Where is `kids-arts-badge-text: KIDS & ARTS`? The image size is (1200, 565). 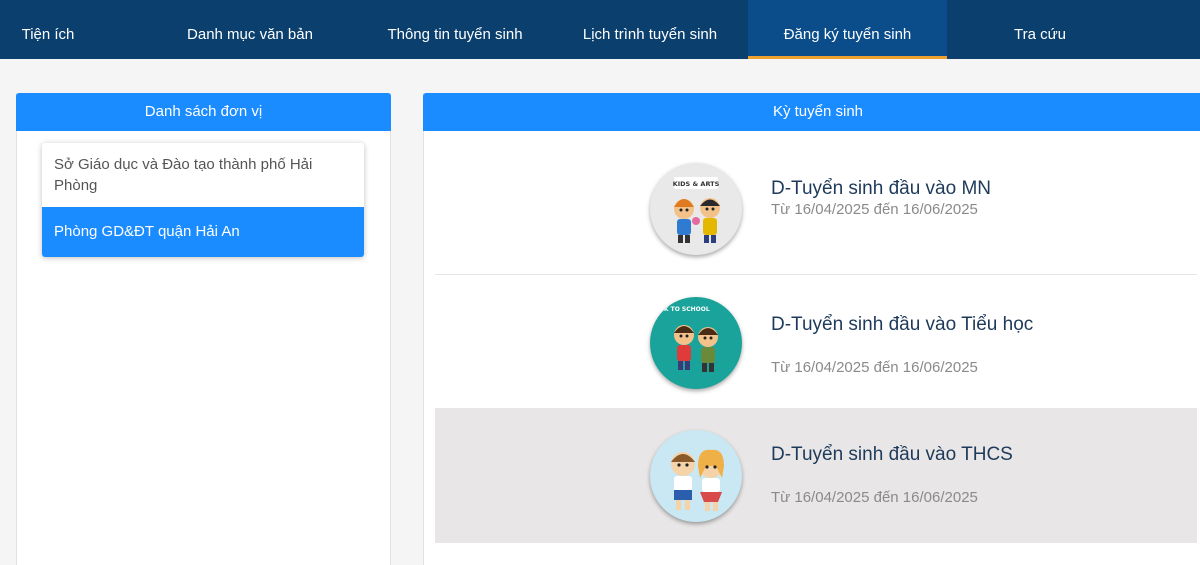
kids-arts-badge-text: KIDS & ARTS is located at coordinates (696, 184).